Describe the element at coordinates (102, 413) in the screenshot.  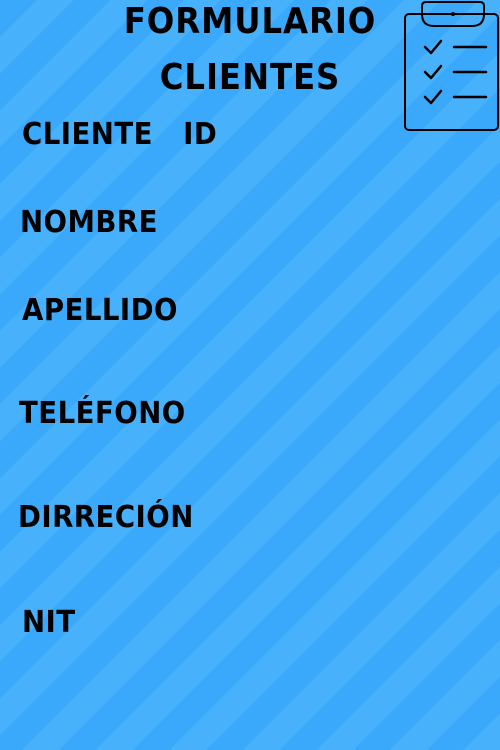
I see `telefono-label: TELÉFONO` at that location.